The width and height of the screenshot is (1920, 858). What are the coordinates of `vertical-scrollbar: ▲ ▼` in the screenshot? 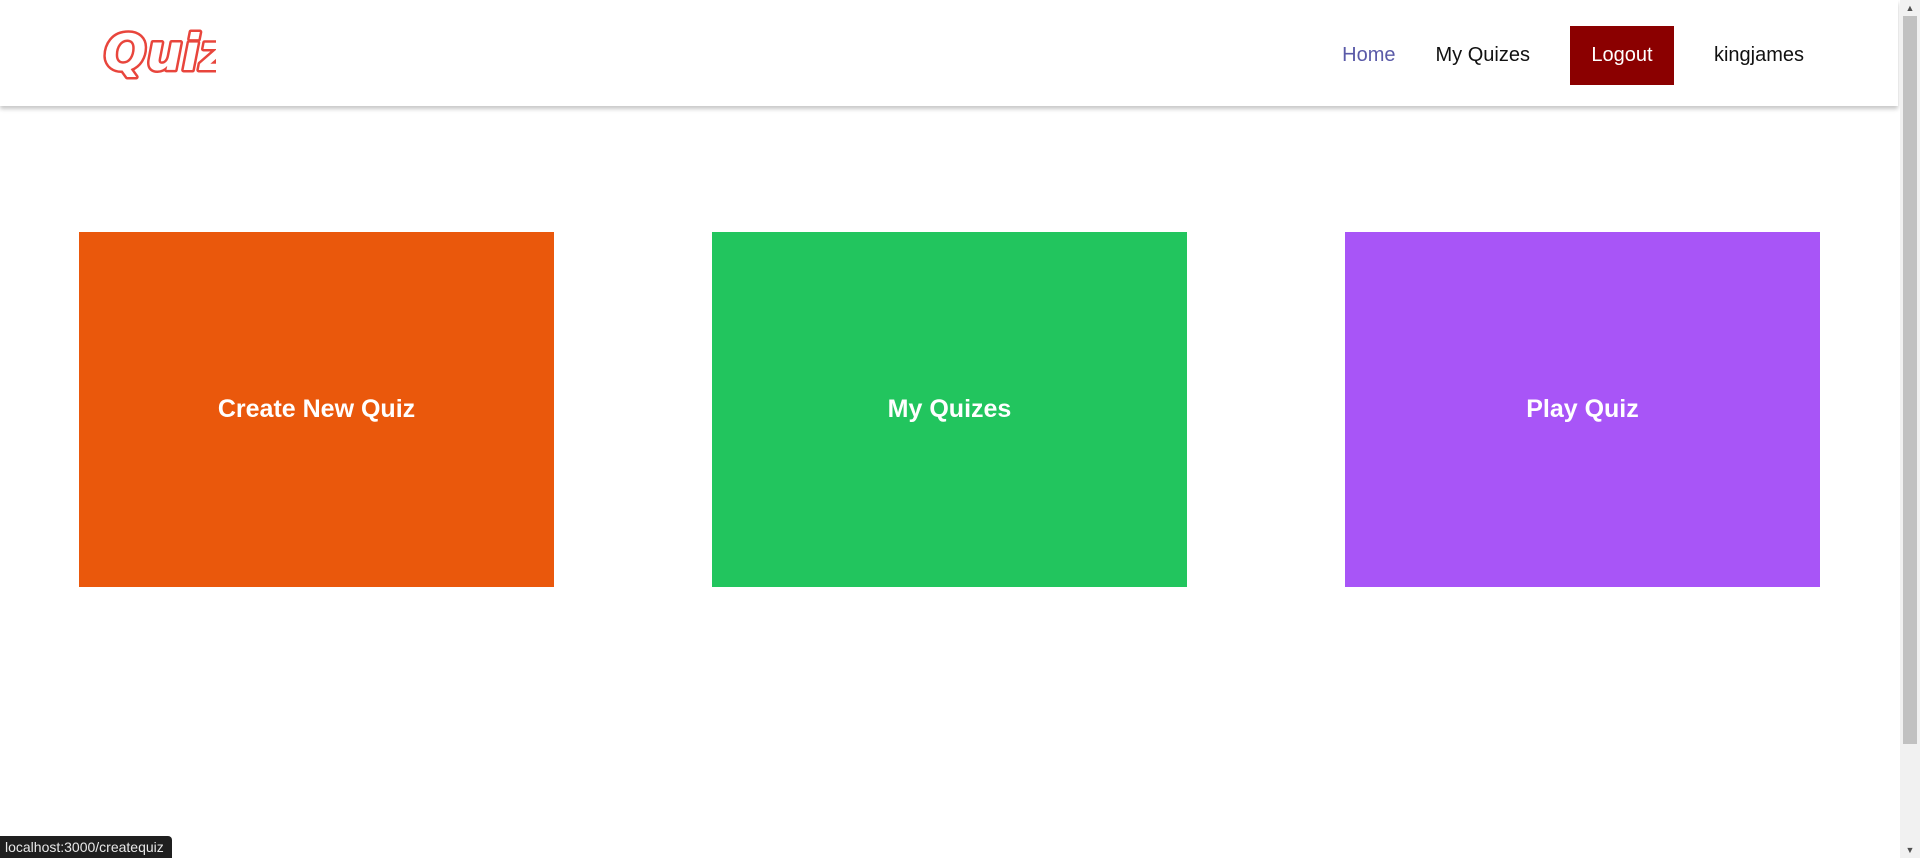 It's located at (1910, 429).